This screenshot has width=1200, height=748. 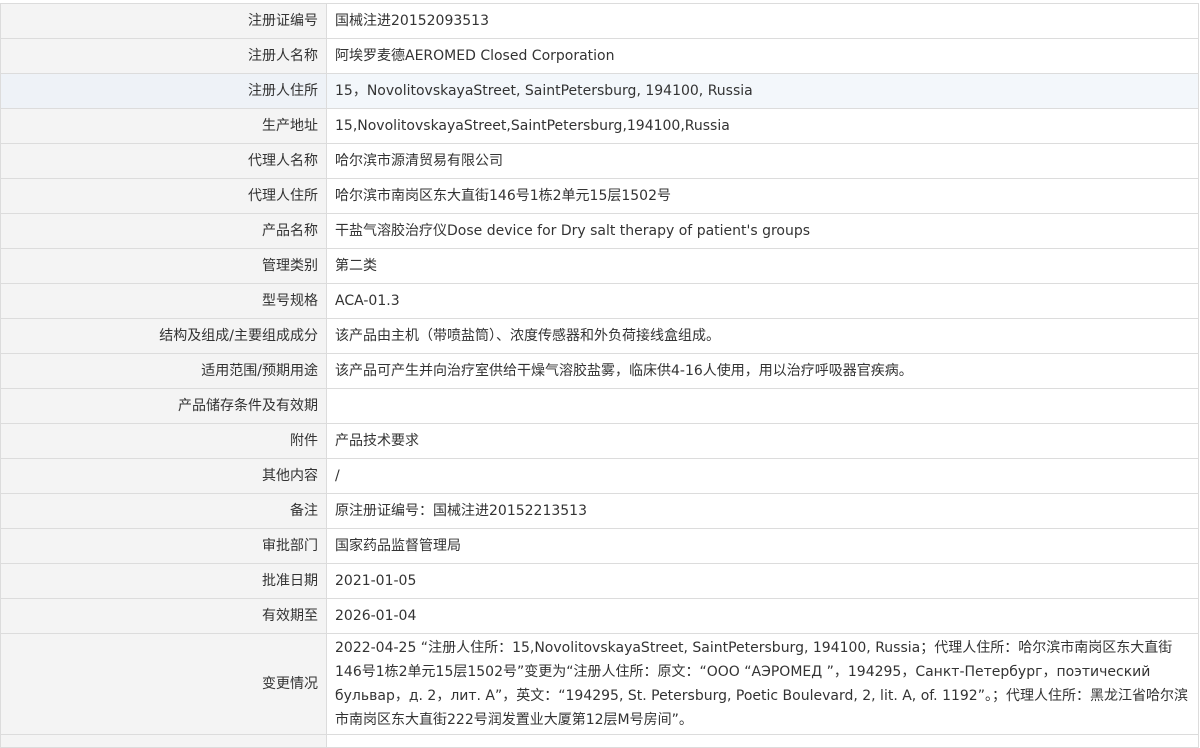 I want to click on row-value: 产品技术要求, so click(x=762, y=441).